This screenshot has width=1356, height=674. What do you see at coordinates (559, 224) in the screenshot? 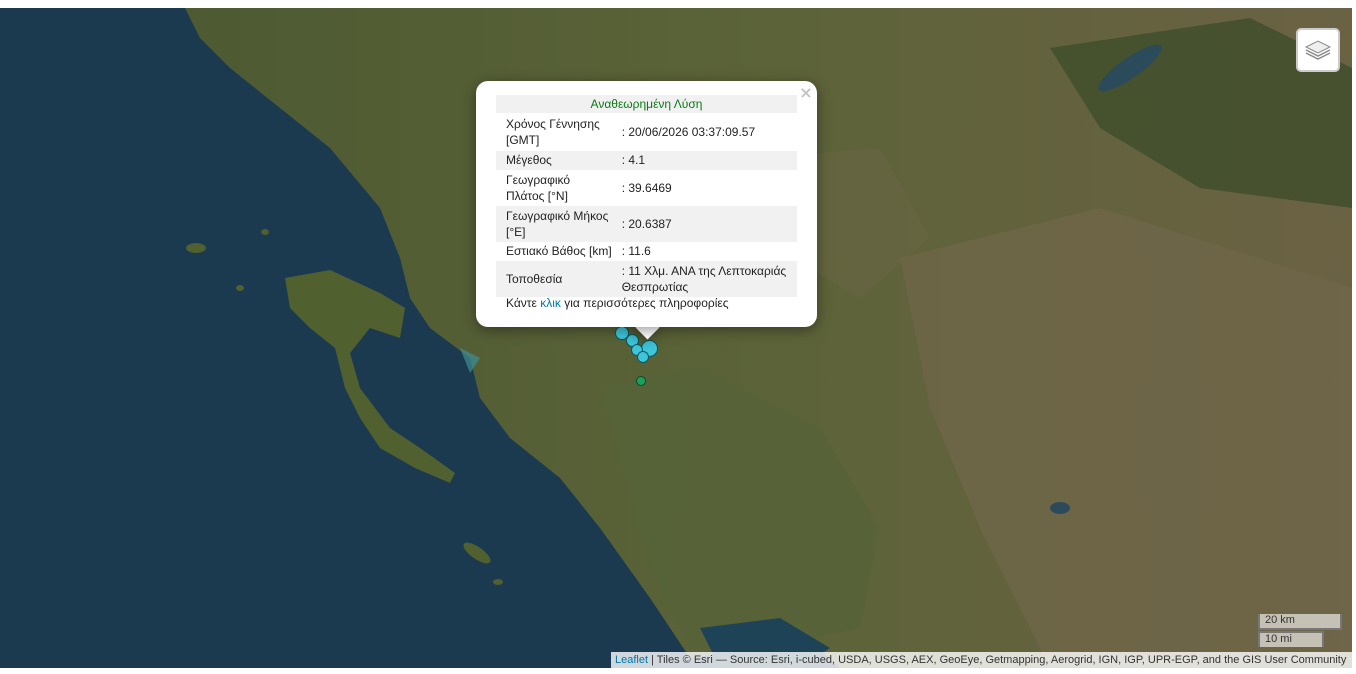
I see `popup-row-key: Γεωγραφικό Μήκος [°E]` at bounding box center [559, 224].